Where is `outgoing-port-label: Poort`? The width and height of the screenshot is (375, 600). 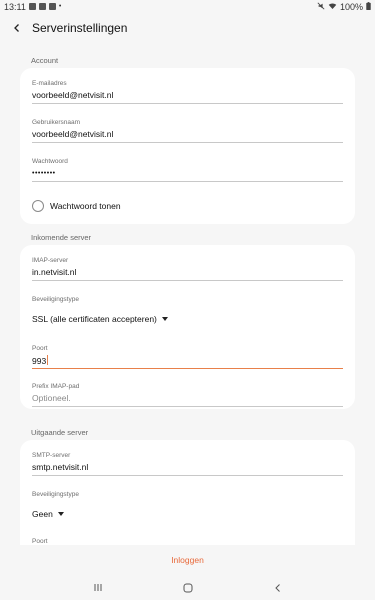
outgoing-port-label: Poort is located at coordinates (40, 541).